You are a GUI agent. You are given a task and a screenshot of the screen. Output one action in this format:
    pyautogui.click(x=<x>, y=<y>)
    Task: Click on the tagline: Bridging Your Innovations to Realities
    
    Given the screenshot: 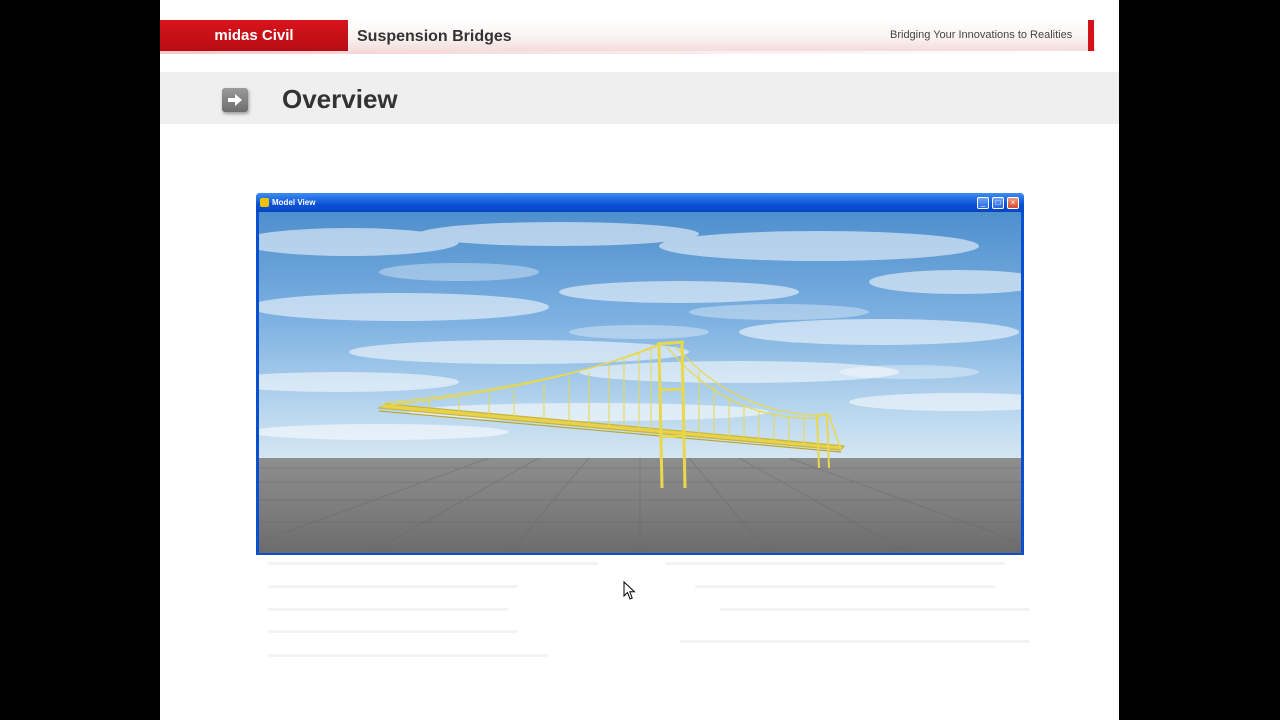 What is the action you would take?
    pyautogui.click(x=981, y=35)
    